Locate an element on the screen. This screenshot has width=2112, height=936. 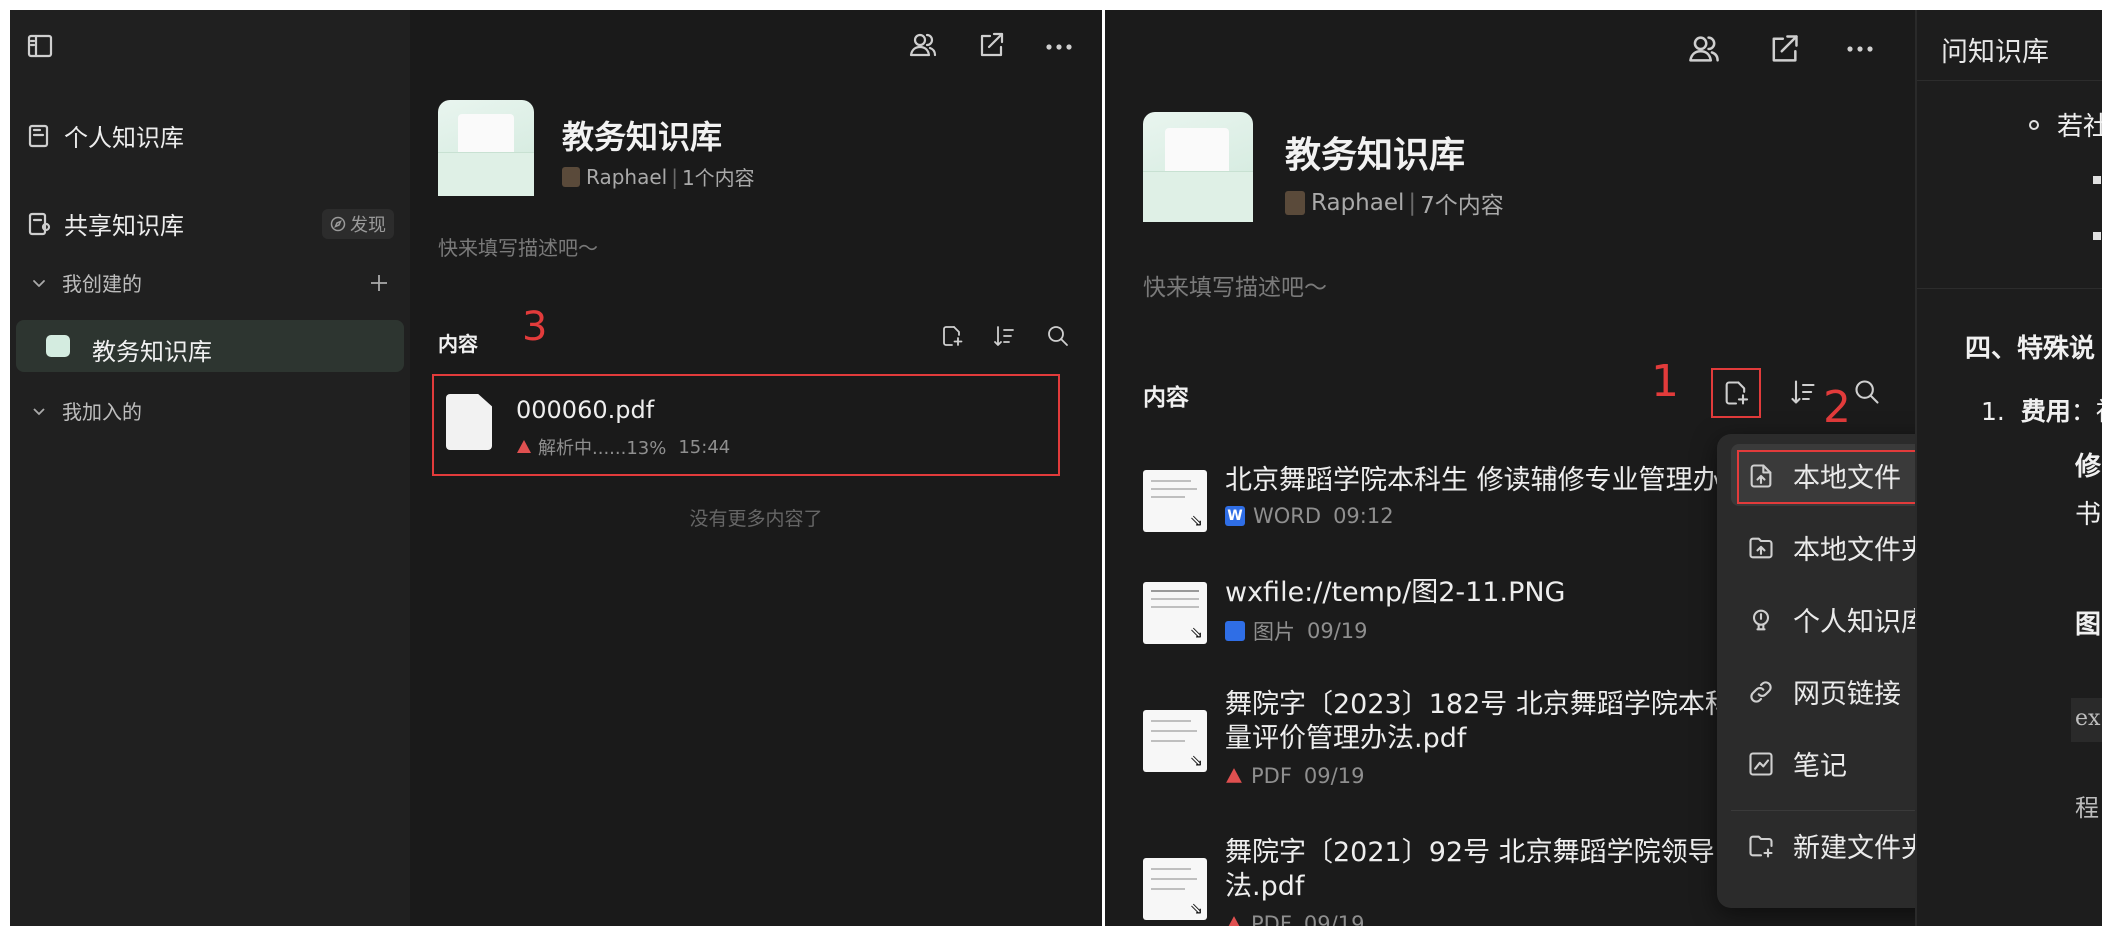
doc-fragment: ex is located at coordinates (2088, 718).